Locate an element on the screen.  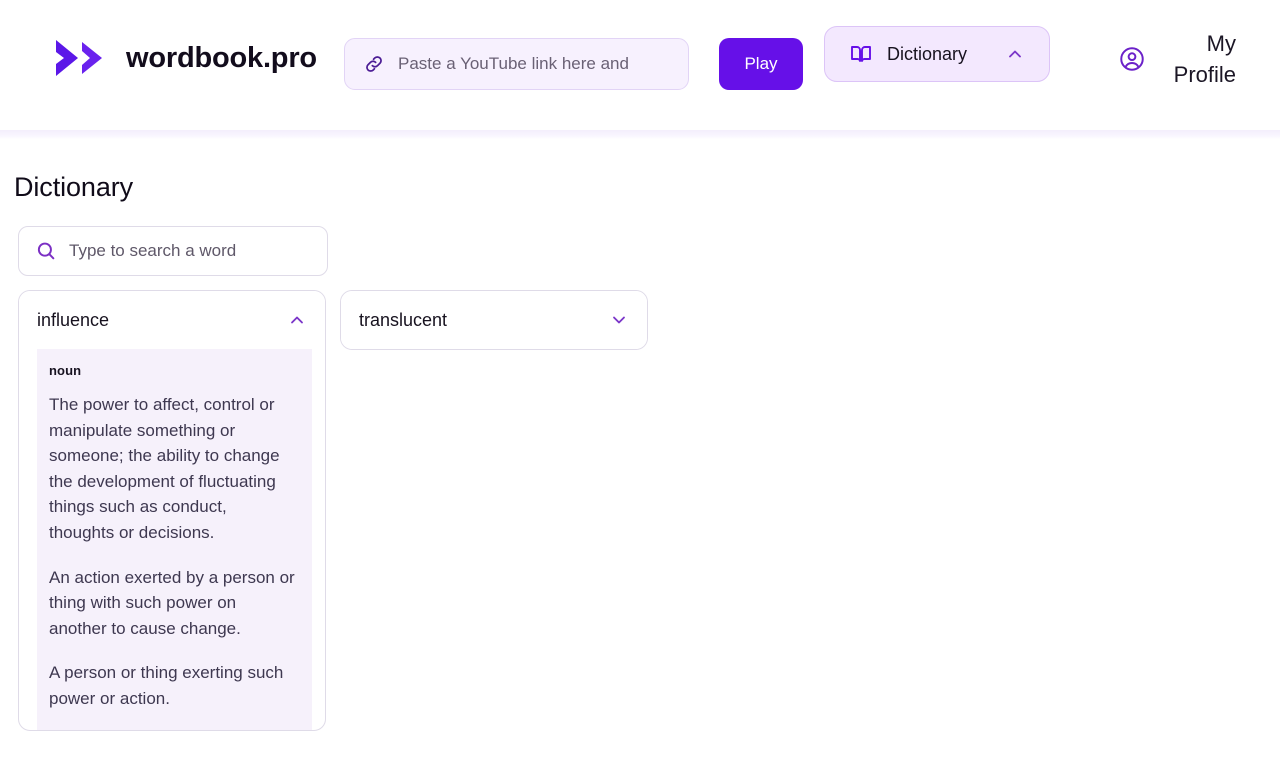
word-title: translucent is located at coordinates (403, 319).